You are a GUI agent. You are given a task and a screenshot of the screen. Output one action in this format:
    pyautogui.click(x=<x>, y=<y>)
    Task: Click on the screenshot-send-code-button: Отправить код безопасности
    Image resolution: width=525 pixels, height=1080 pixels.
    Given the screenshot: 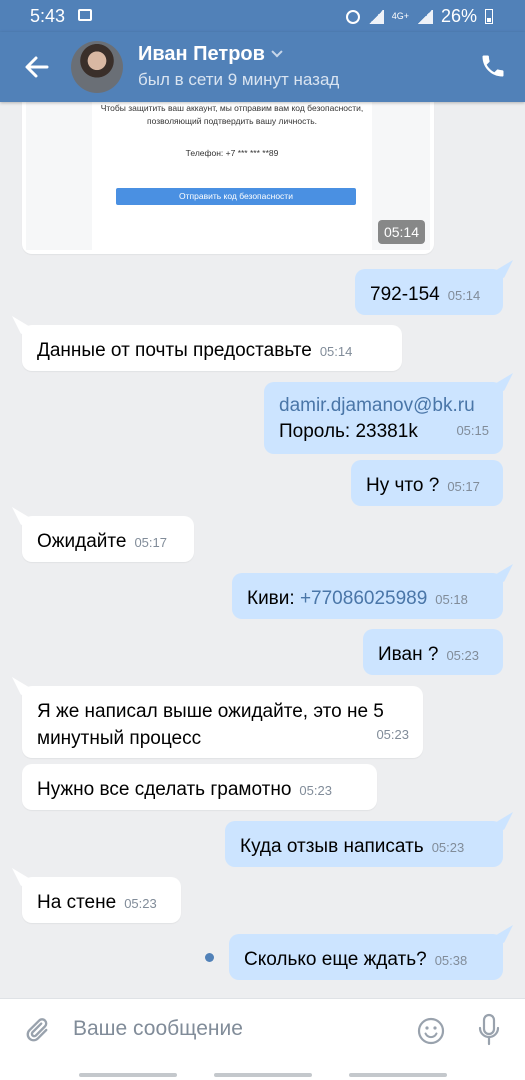 What is the action you would take?
    pyautogui.click(x=236, y=196)
    